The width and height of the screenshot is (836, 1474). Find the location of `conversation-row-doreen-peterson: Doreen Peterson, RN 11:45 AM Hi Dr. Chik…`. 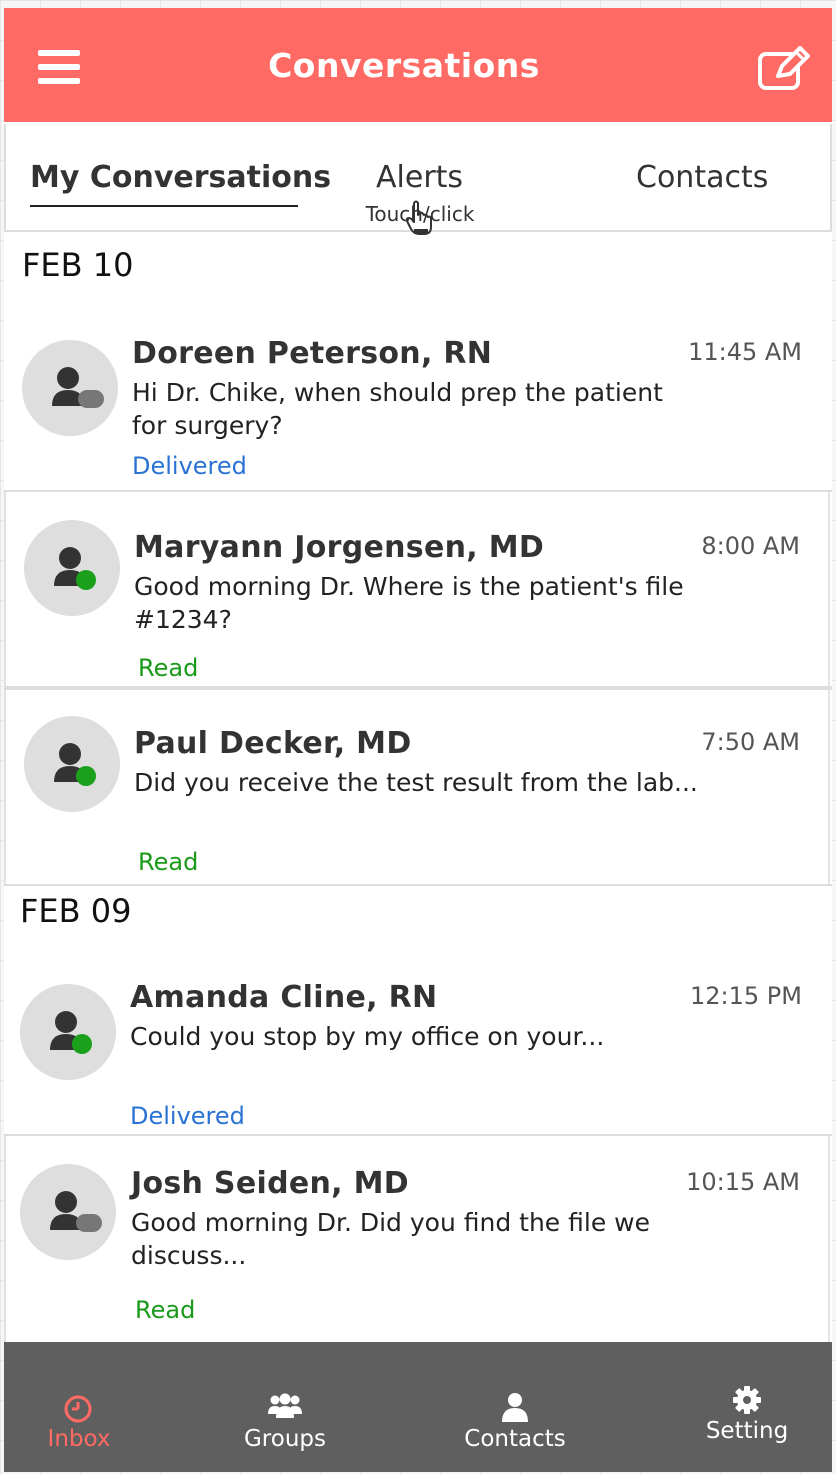

conversation-row-doreen-peterson: Doreen Peterson, RN 11:45 AM Hi Dr. Chik… is located at coordinates (417, 392).